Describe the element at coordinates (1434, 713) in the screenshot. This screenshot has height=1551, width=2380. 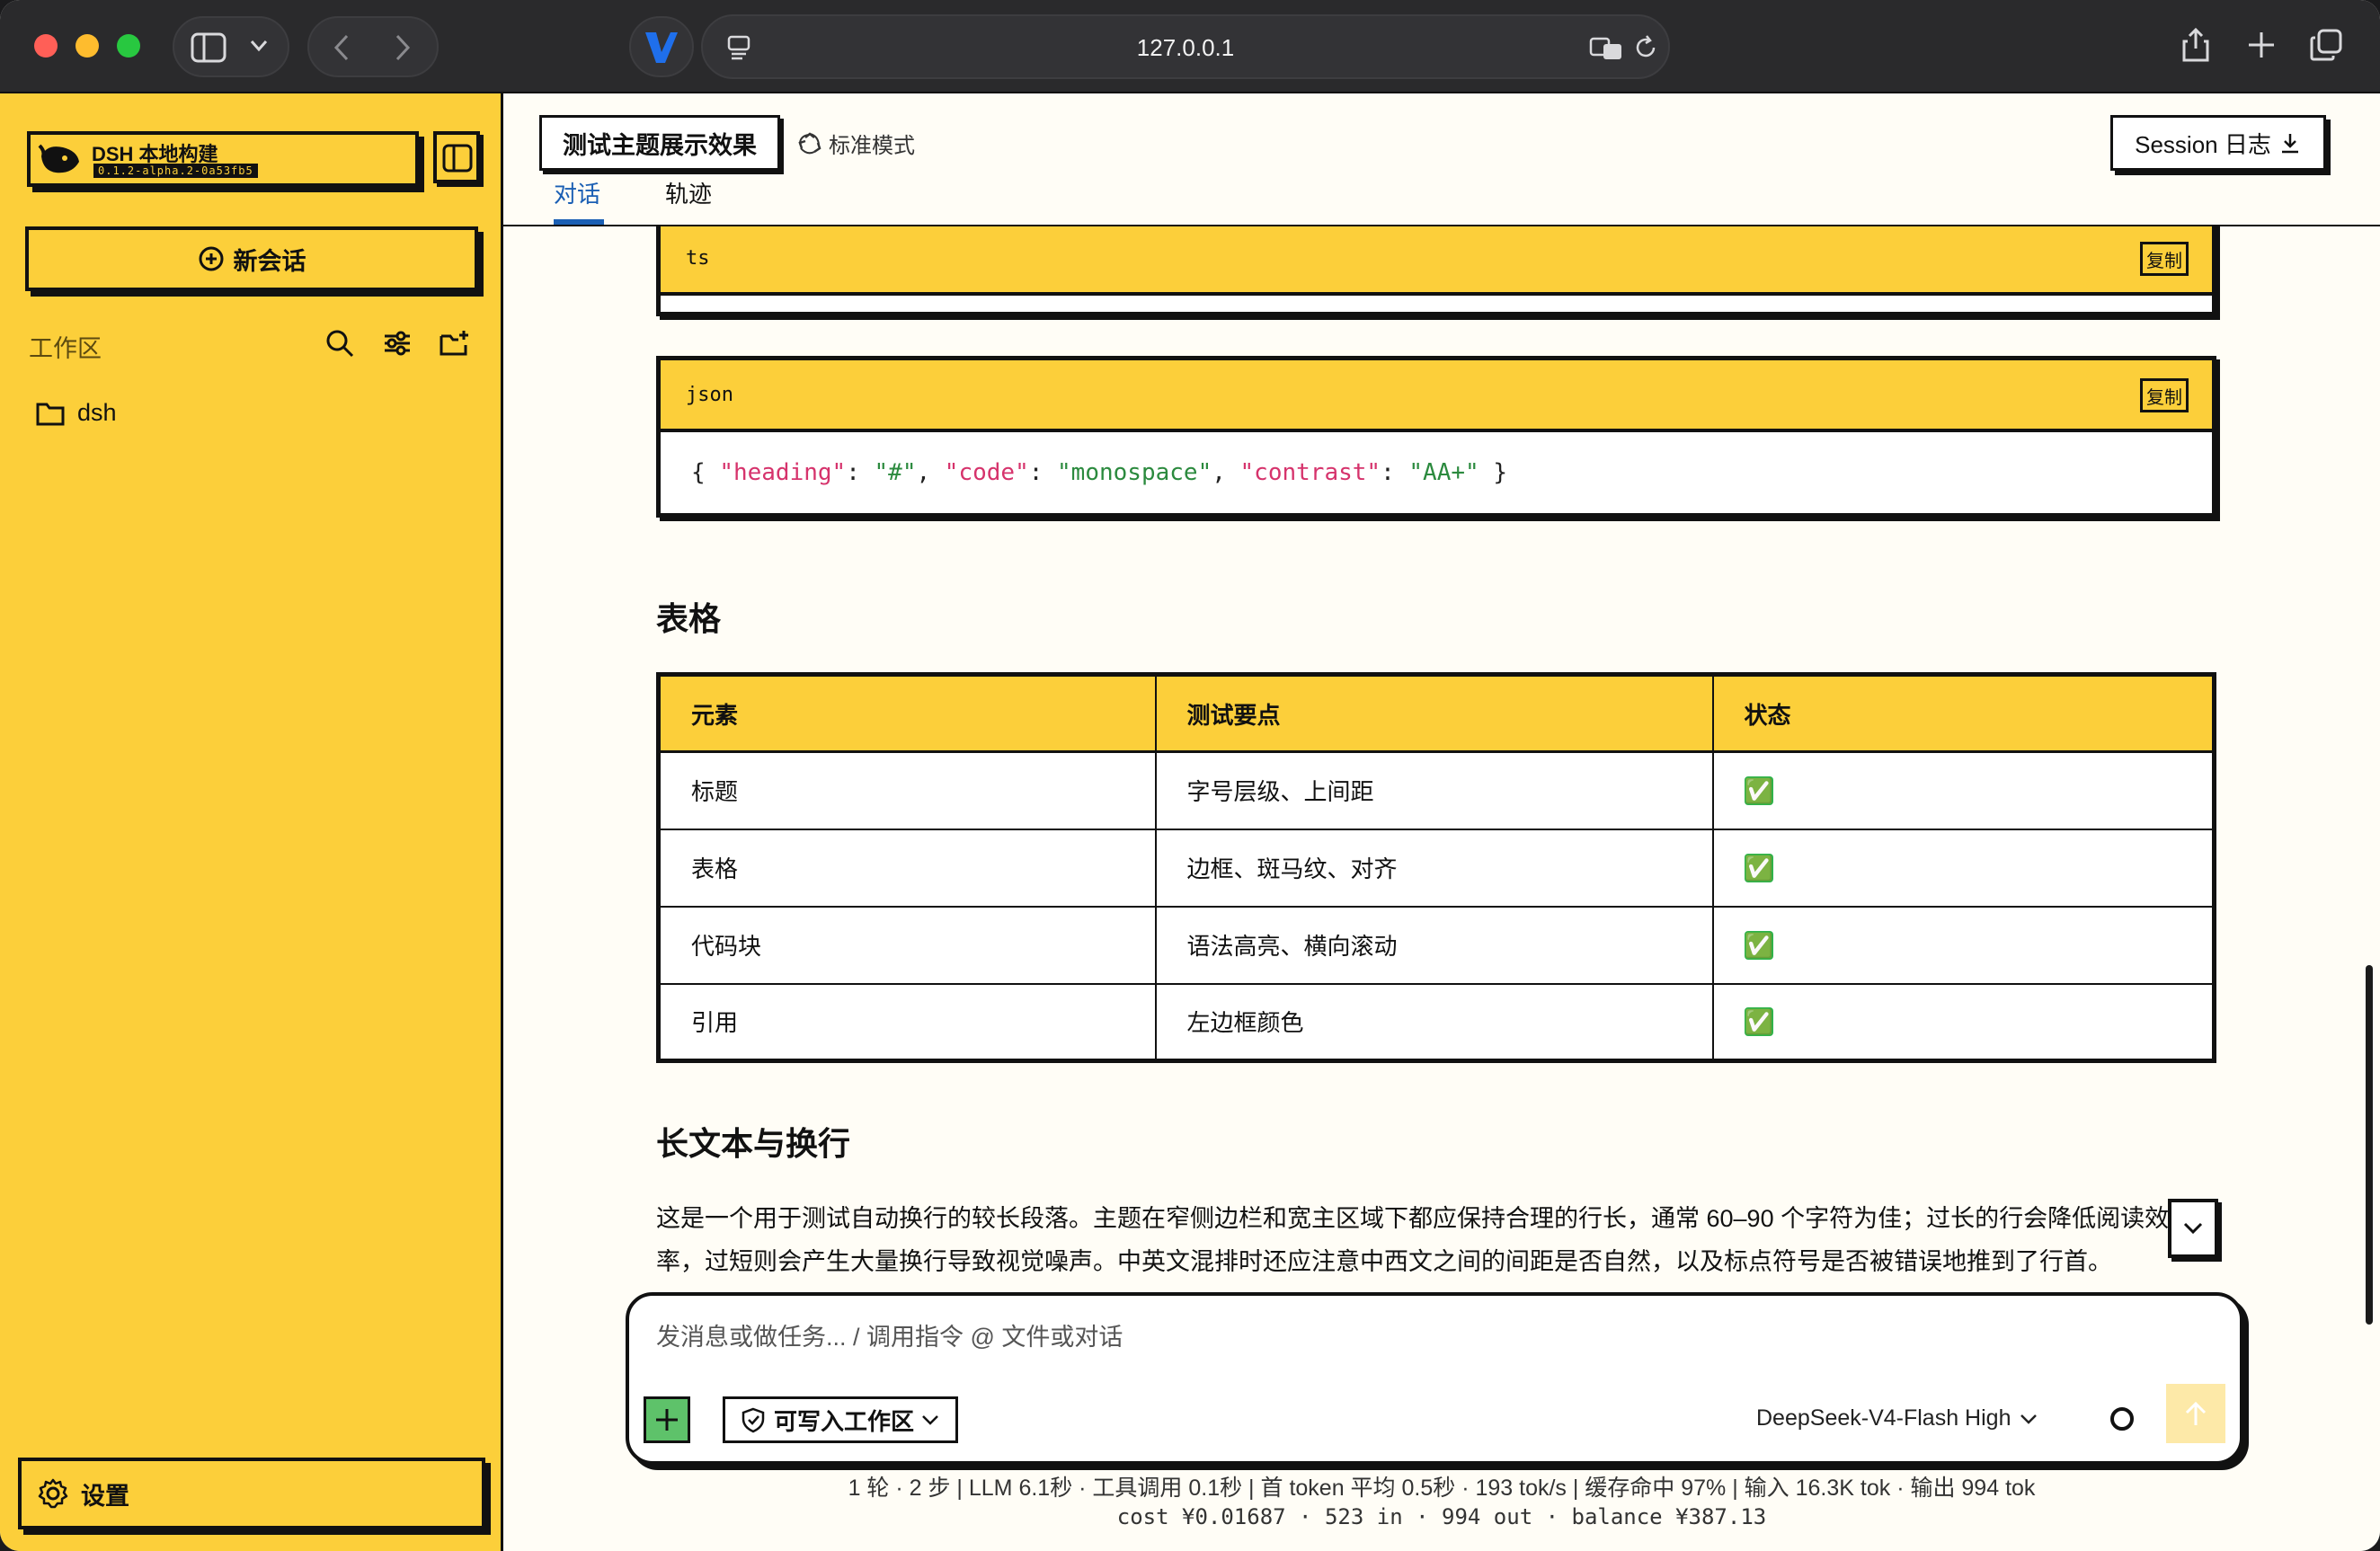
I see `table-header-cell: 测试要点` at that location.